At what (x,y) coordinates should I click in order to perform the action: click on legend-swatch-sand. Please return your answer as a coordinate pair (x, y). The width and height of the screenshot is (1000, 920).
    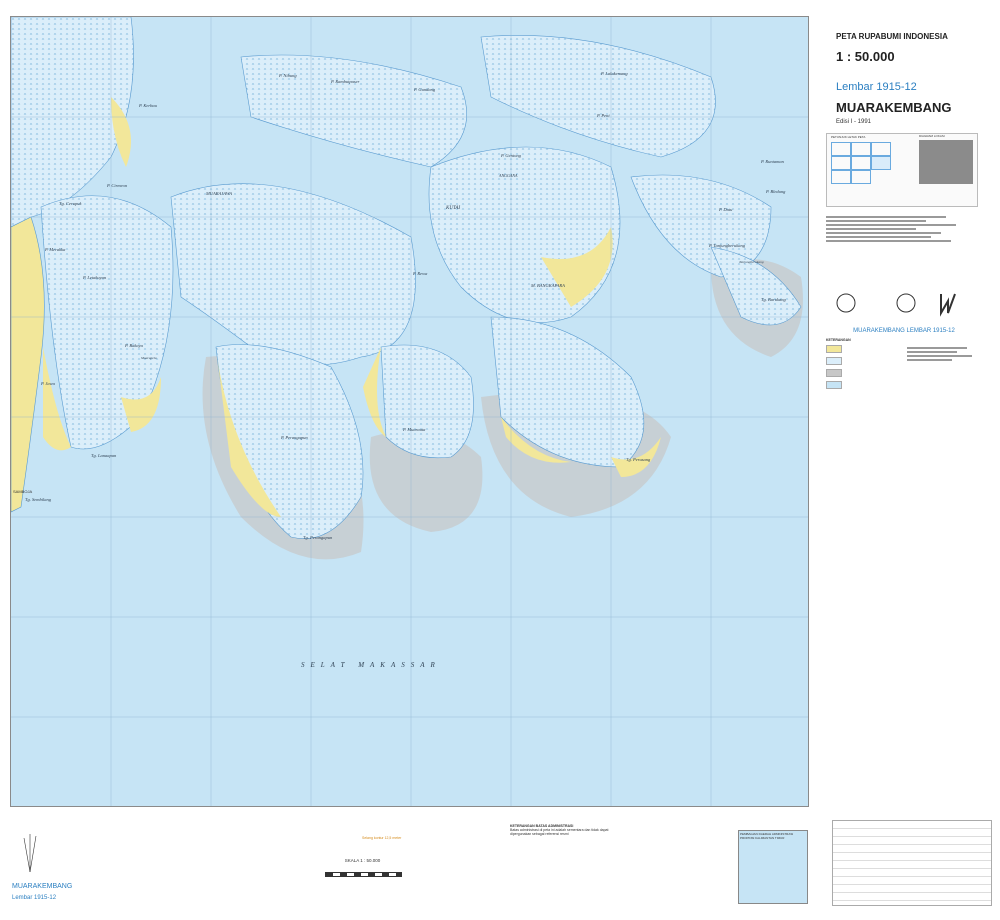
    Looking at the image, I should click on (834, 349).